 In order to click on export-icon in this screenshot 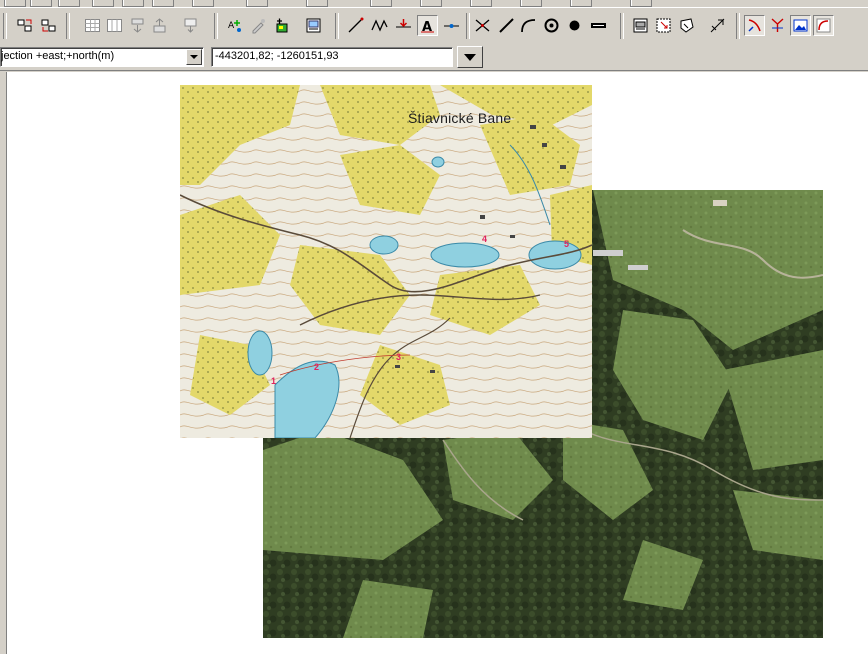, I will do `click(190, 25)`.